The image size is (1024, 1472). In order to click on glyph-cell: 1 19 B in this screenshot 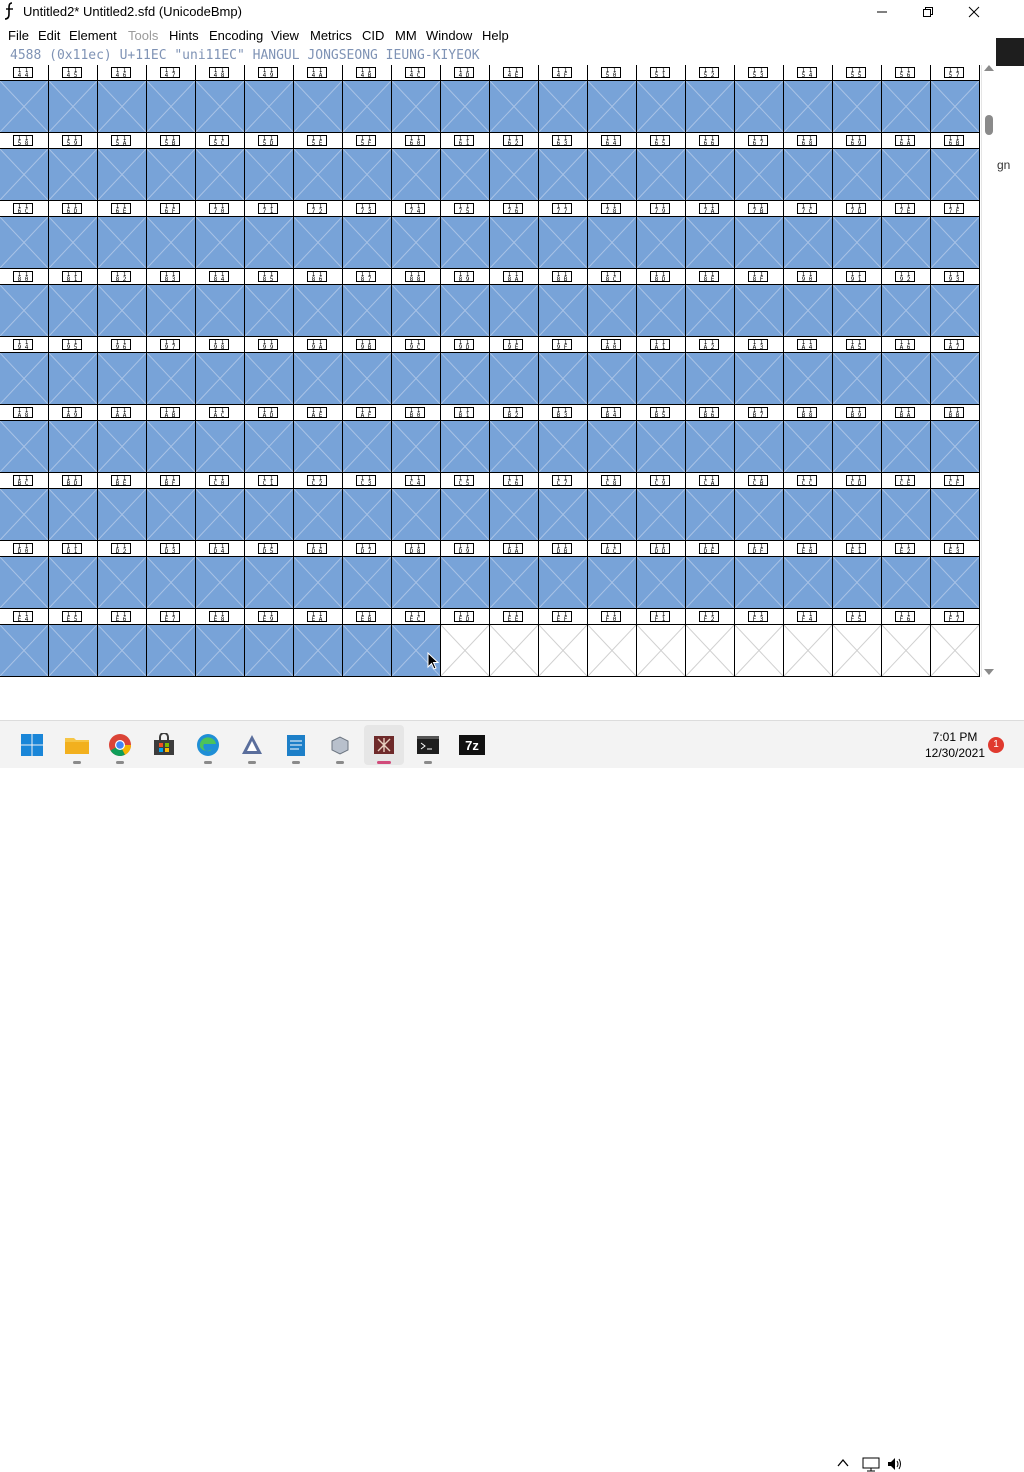, I will do `click(367, 371)`.